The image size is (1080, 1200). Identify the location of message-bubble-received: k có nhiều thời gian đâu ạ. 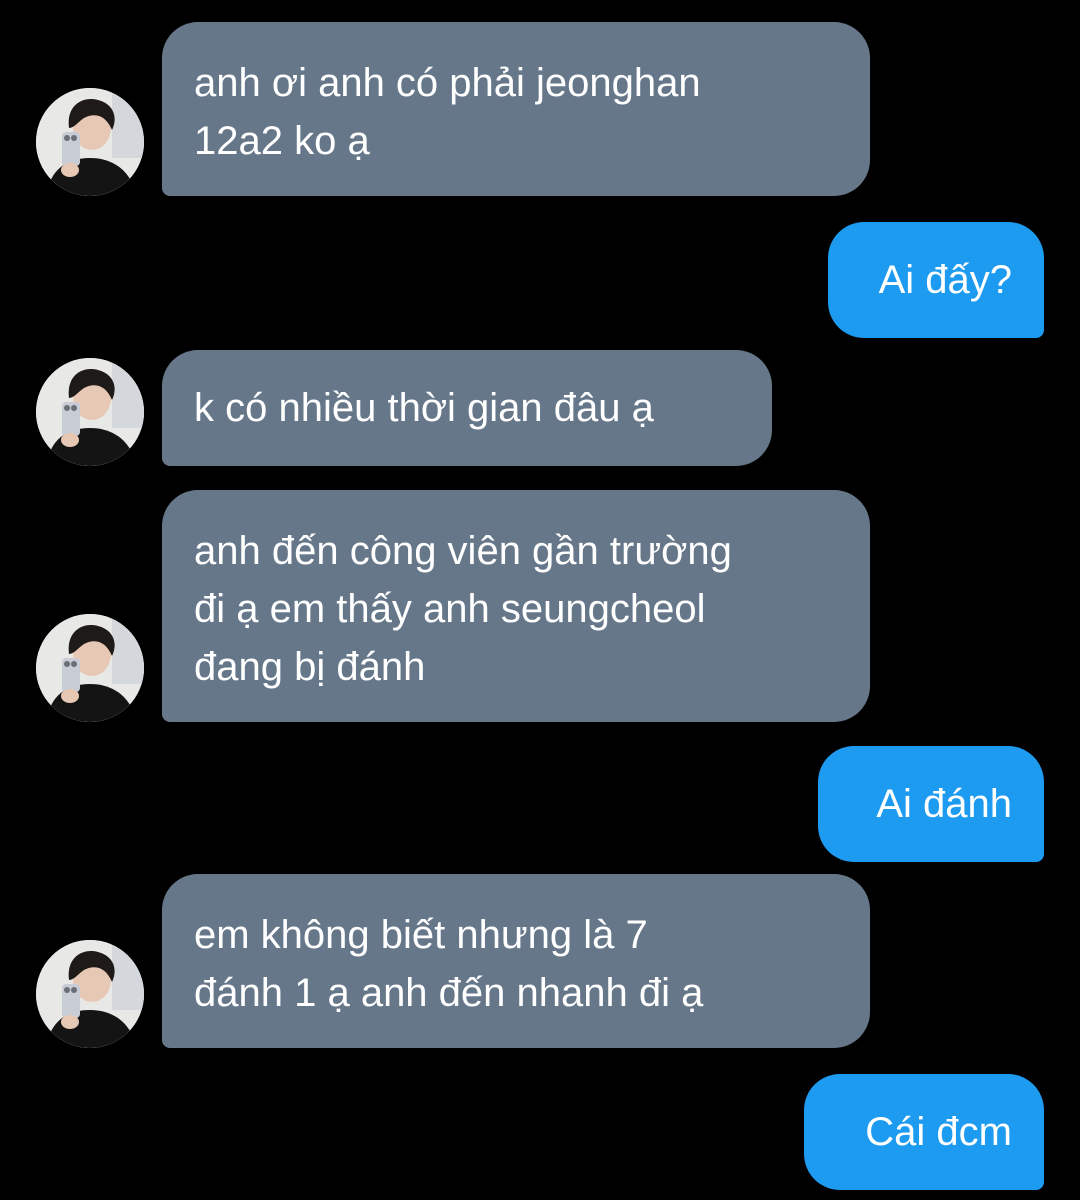
(467, 408).